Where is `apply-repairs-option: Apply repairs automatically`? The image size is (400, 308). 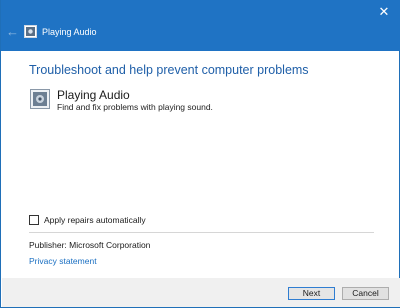 apply-repairs-option: Apply repairs automatically is located at coordinates (87, 220).